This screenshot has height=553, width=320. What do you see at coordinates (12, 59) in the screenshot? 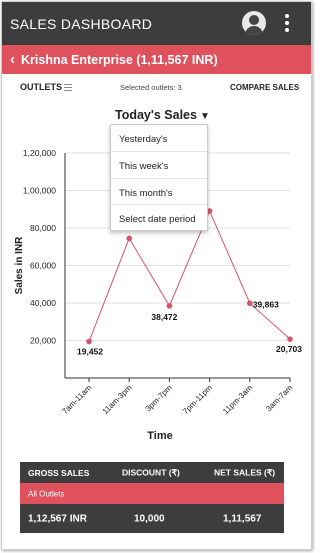
I see `chevron-left-icon: ‹` at bounding box center [12, 59].